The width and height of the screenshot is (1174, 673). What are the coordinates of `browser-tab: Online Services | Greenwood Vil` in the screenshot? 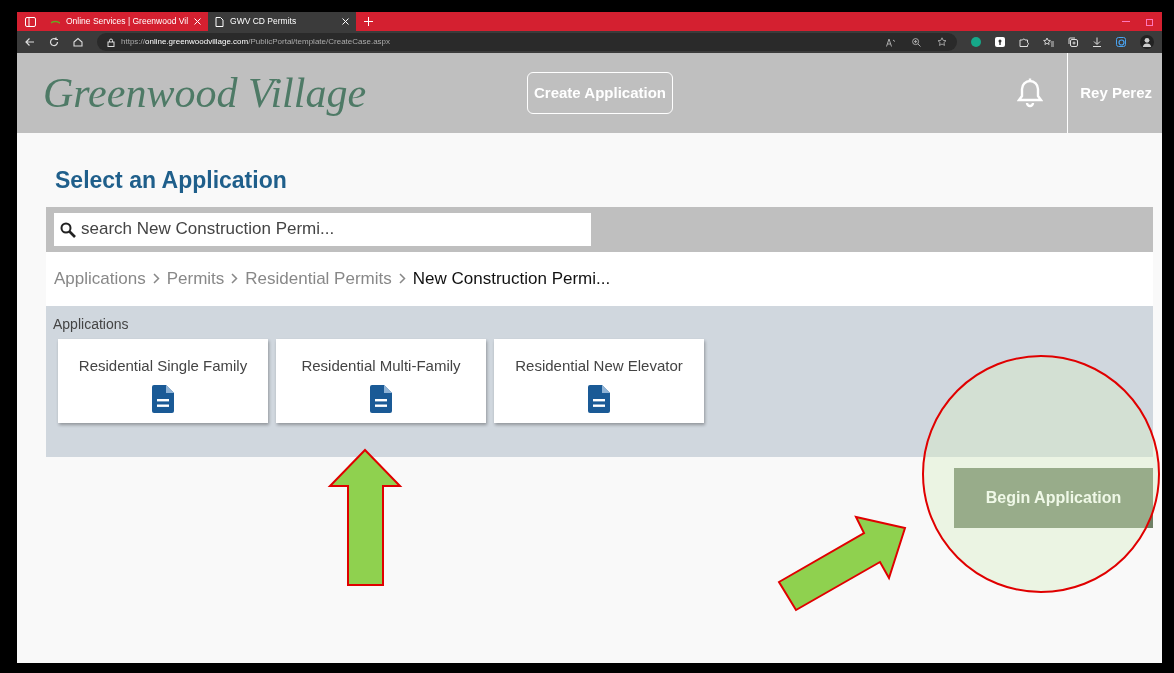 It's located at (126, 21).